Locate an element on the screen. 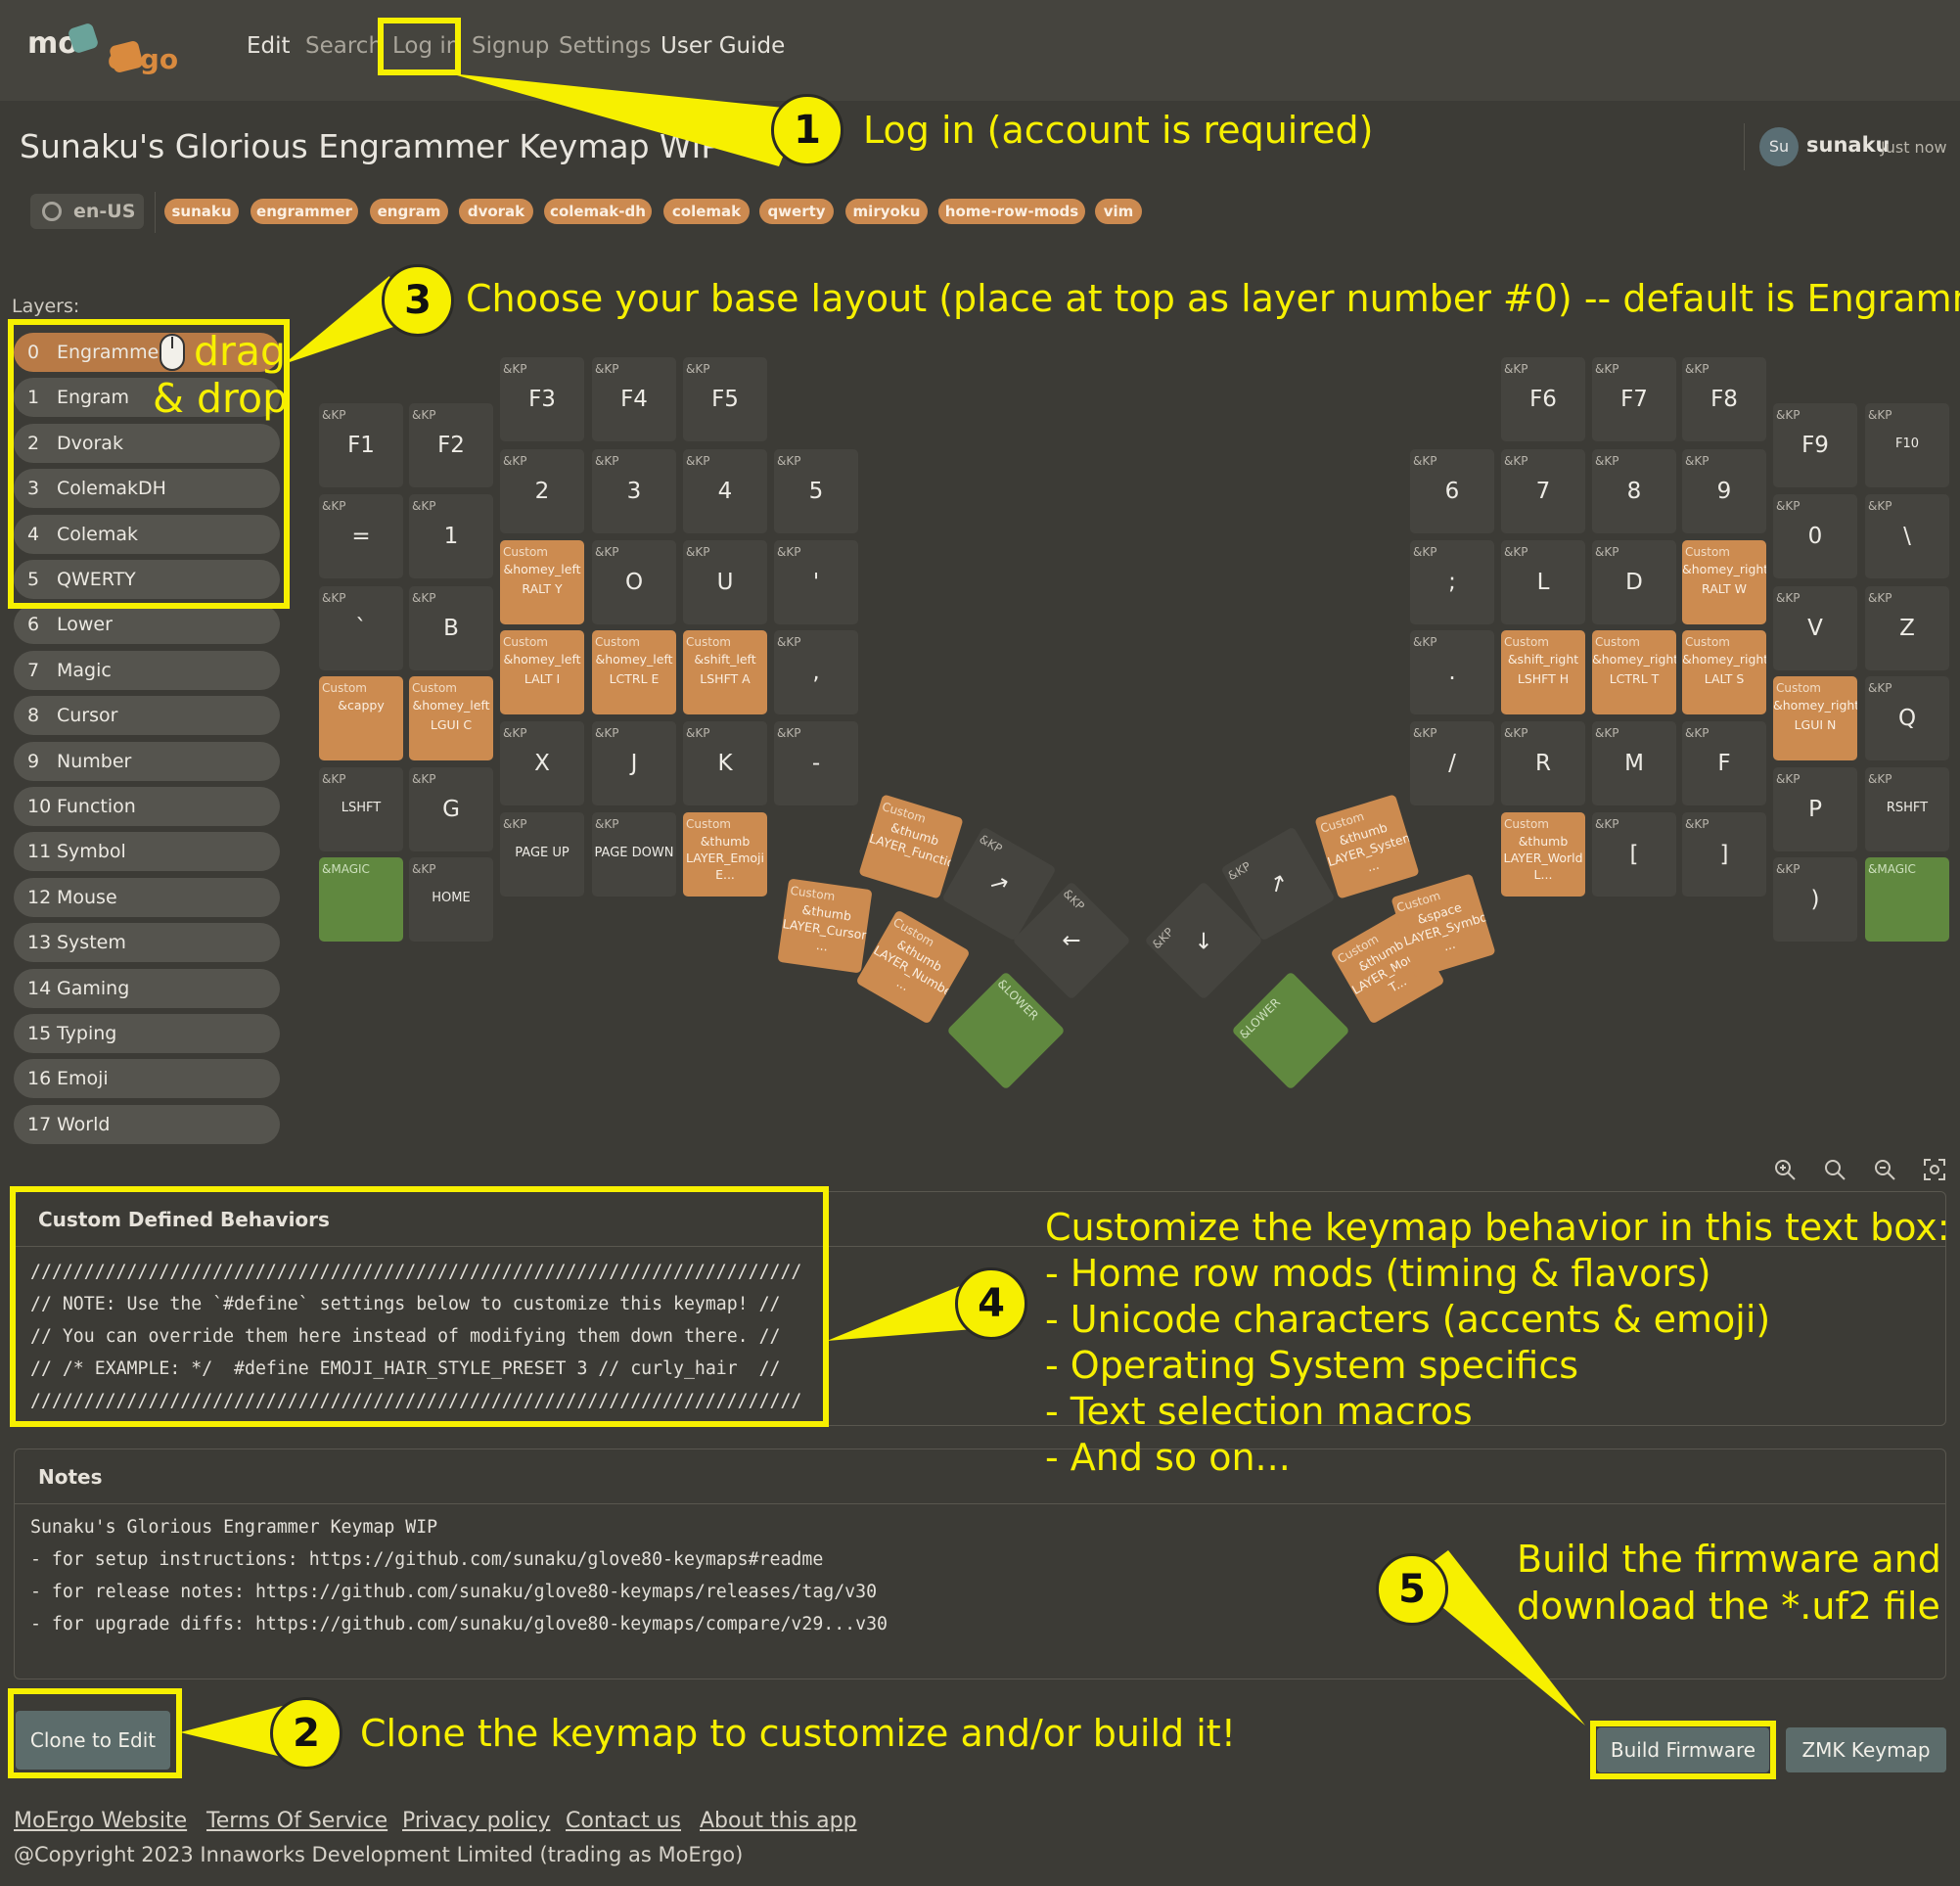  keyboard-key: &KP 9 is located at coordinates (1724, 491).